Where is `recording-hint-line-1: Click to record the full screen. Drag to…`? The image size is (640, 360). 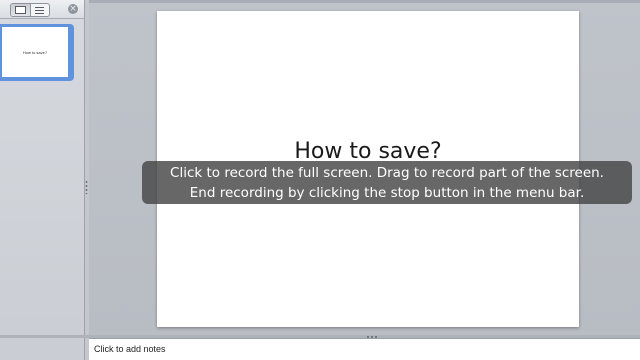 recording-hint-line-1: Click to record the full screen. Drag to… is located at coordinates (387, 173).